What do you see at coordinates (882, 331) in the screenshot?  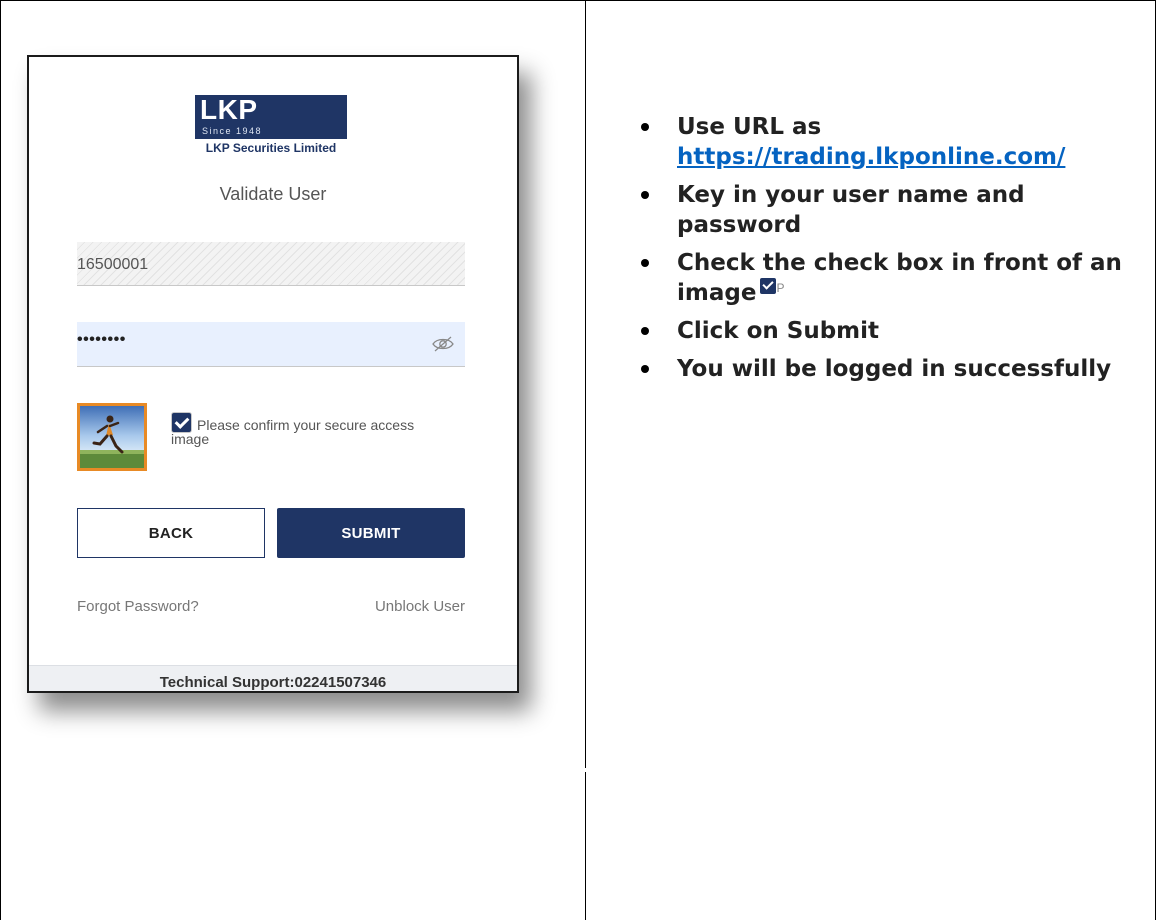 I see `list-item: Click on Submit` at bounding box center [882, 331].